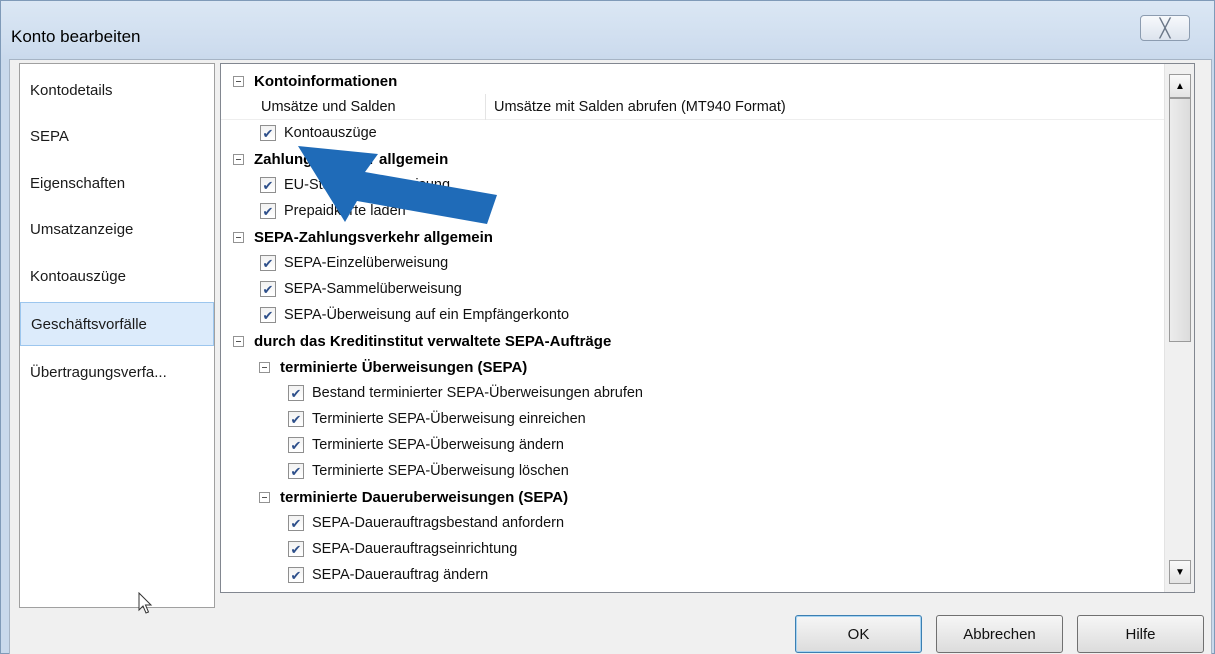 The height and width of the screenshot is (654, 1215). I want to click on tree-item-row: ✔ SEPA-Dauerauftrag ändern, so click(692, 575).